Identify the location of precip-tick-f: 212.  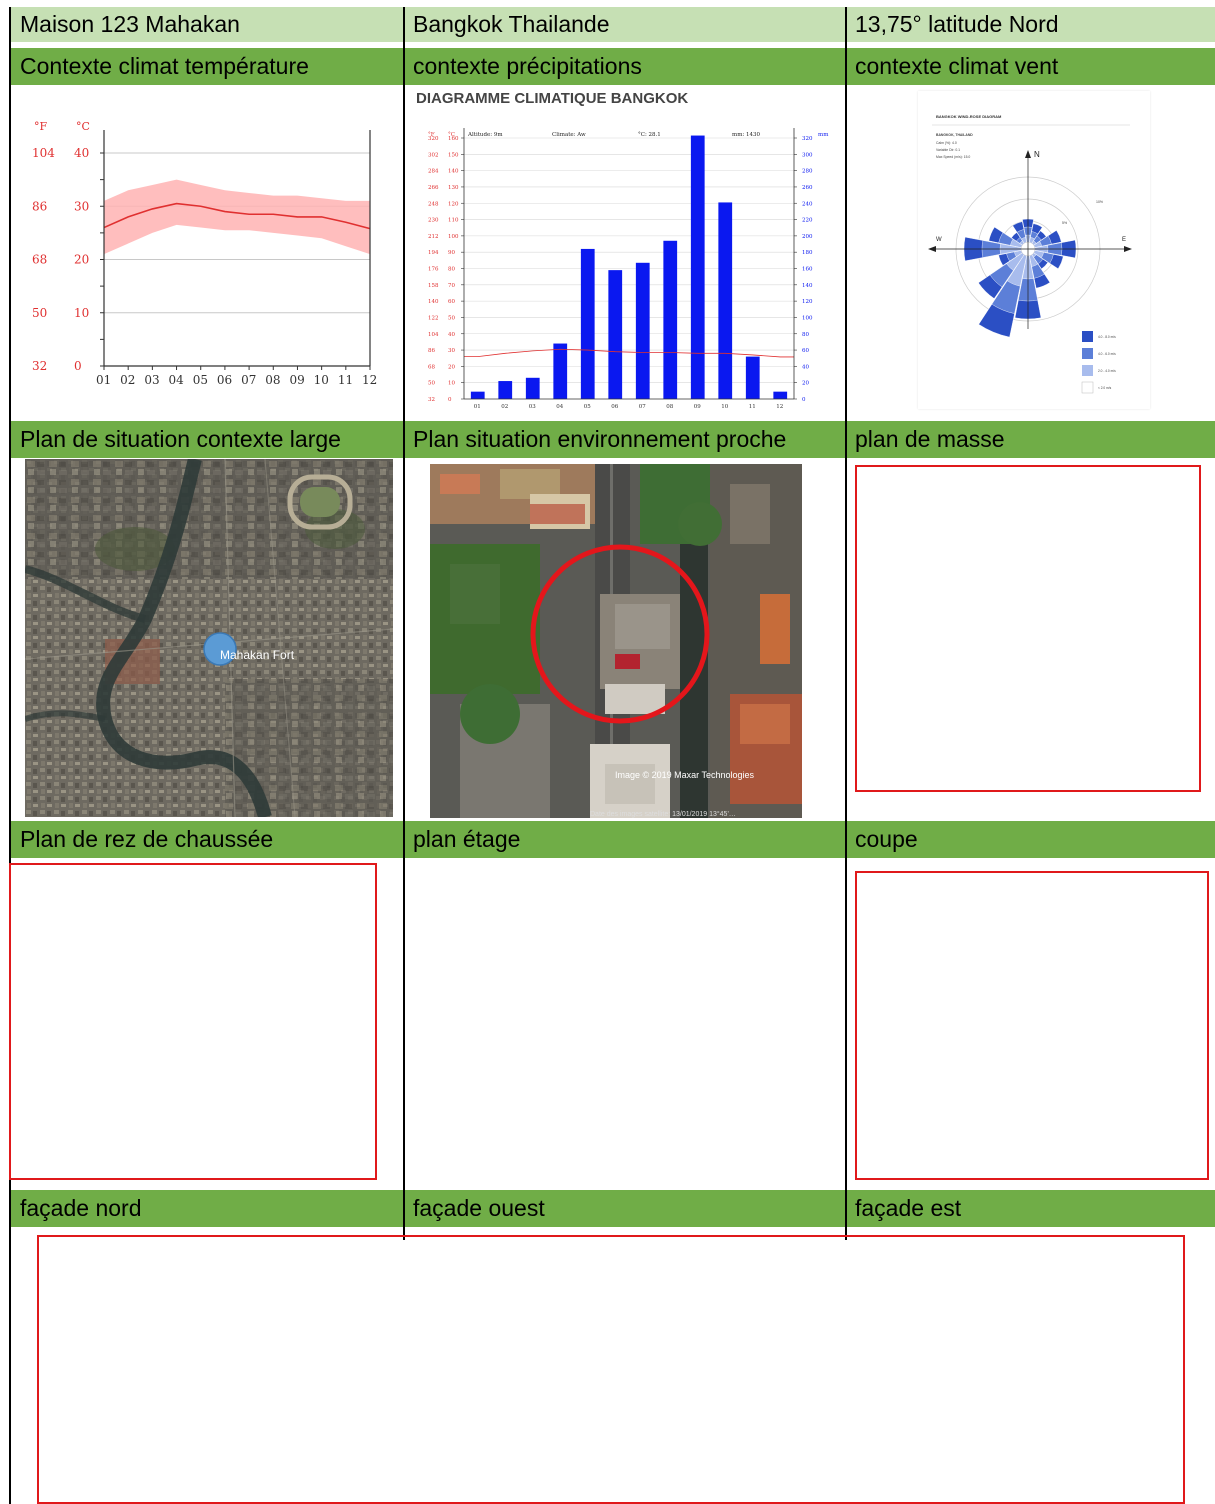
(433, 237).